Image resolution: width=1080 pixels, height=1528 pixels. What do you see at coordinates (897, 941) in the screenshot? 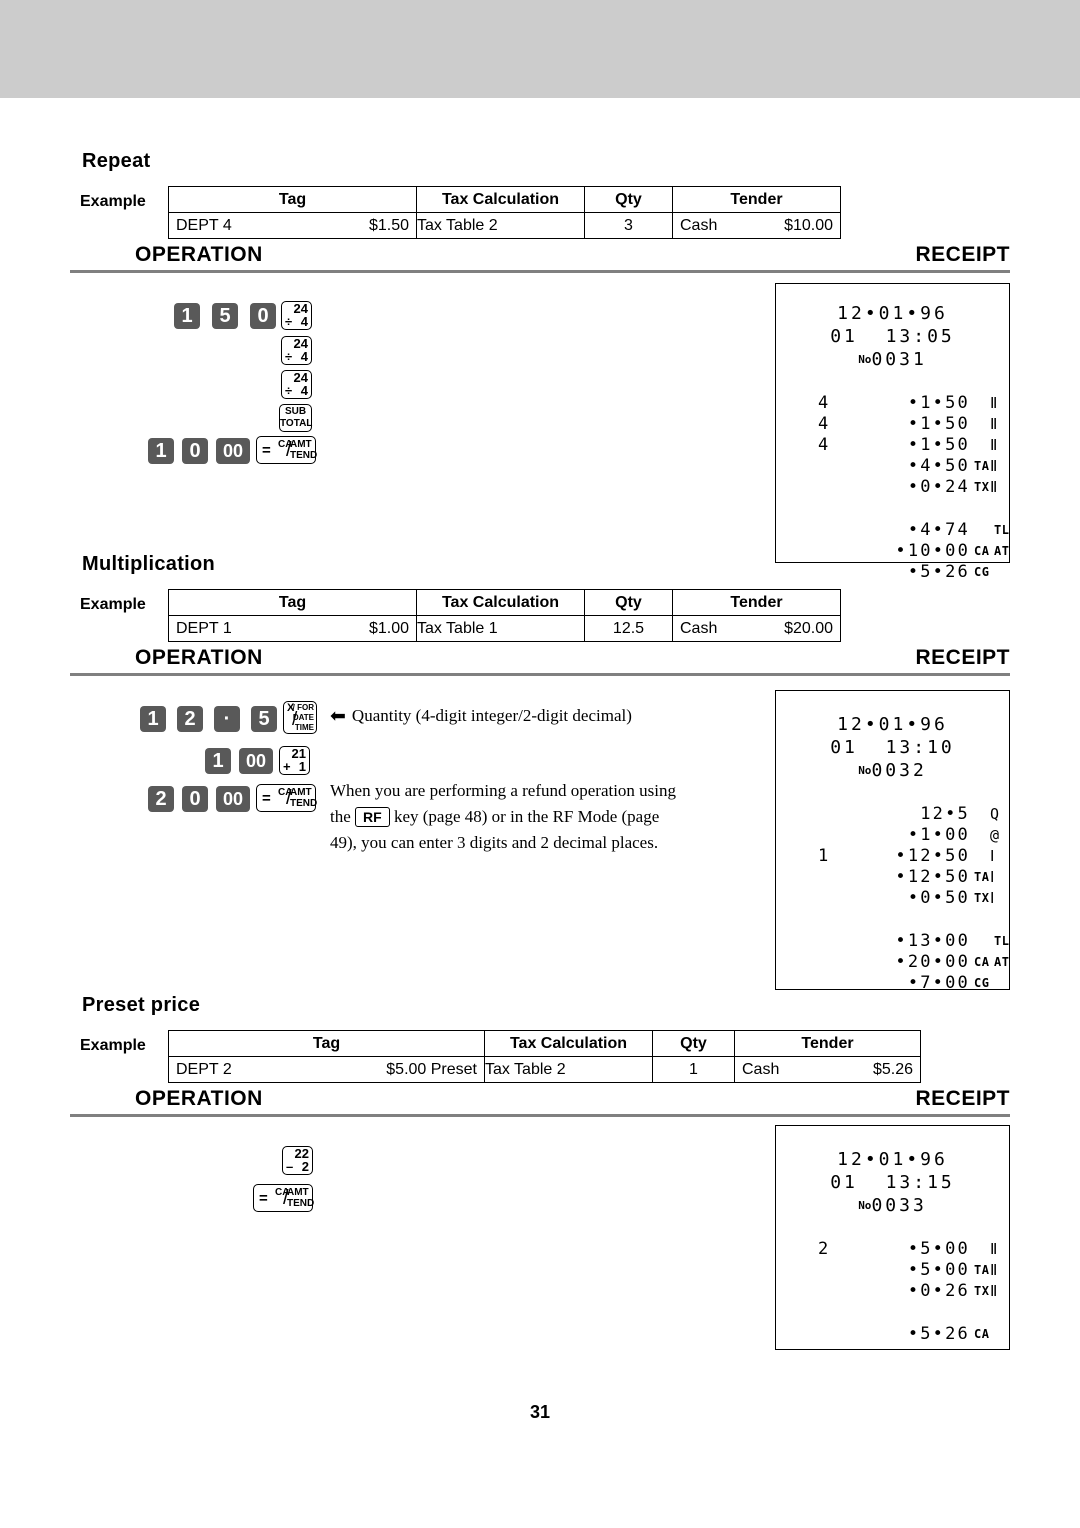
I see `receipt-line: •13•00 TL` at bounding box center [897, 941].